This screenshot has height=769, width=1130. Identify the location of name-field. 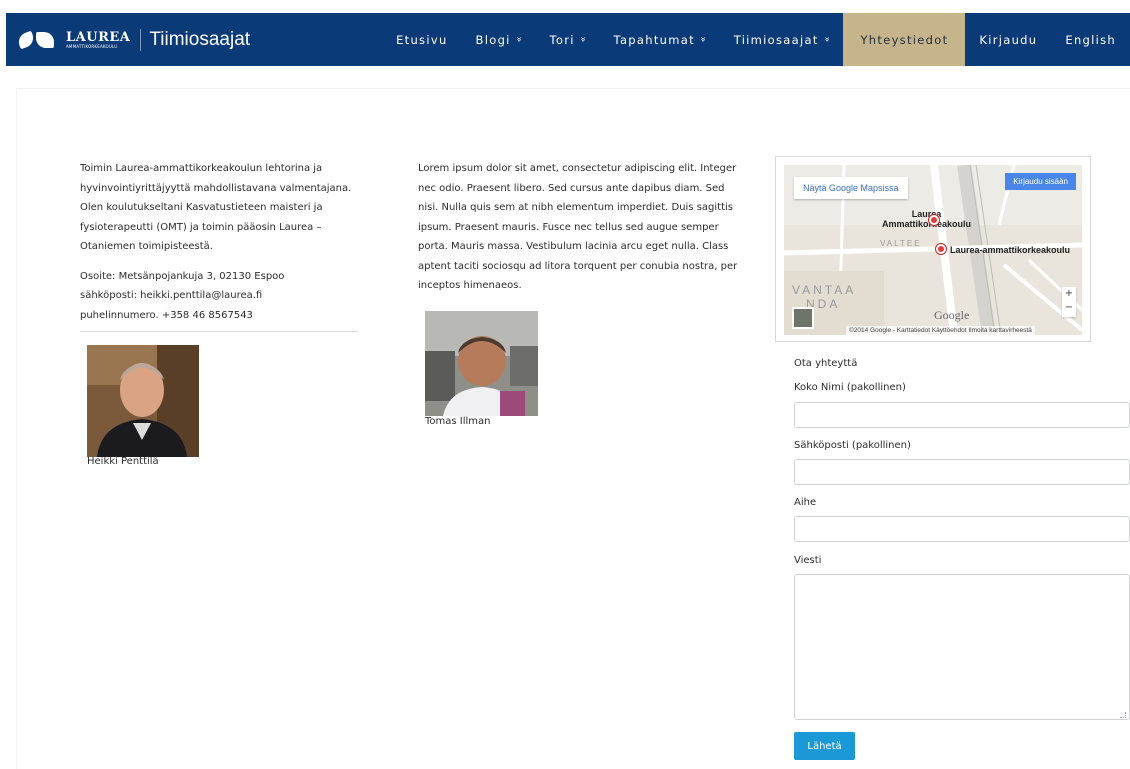
(962, 415).